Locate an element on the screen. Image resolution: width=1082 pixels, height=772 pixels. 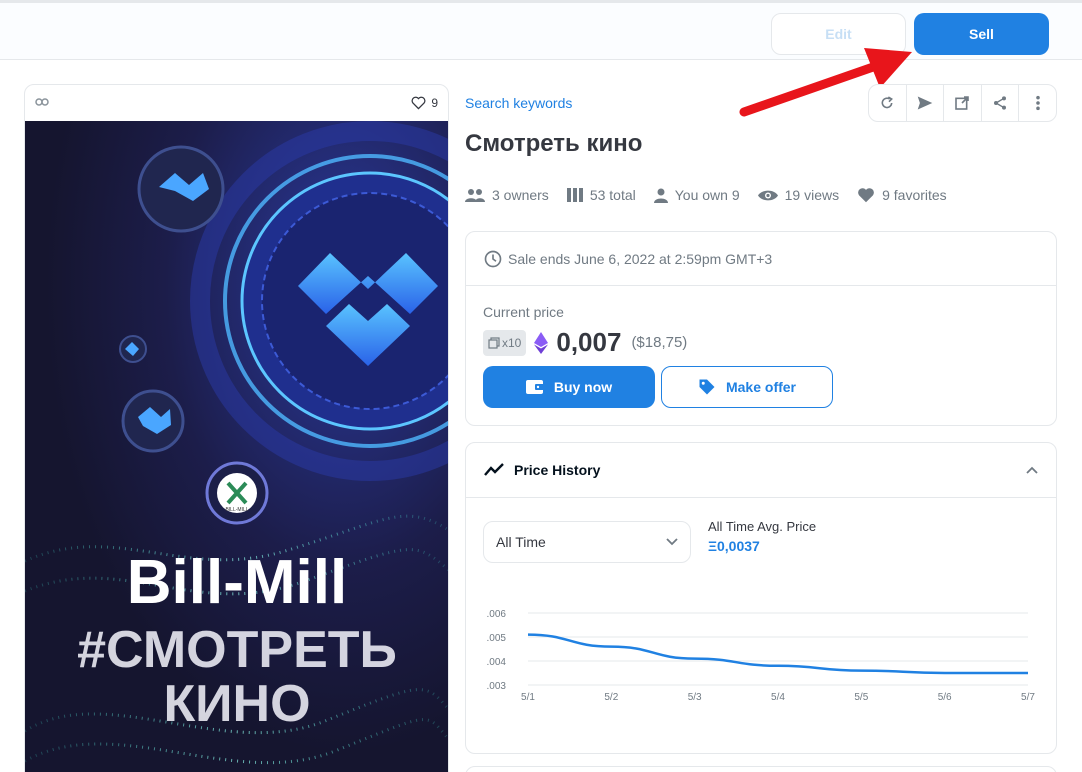
eye-icon is located at coordinates (767, 195).